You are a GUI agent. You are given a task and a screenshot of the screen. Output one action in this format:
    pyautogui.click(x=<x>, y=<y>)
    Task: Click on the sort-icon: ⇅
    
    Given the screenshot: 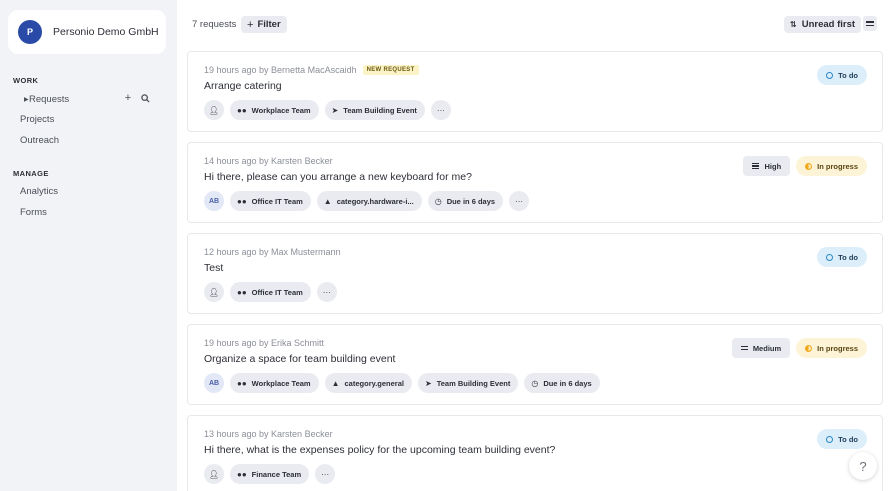 What is the action you would take?
    pyautogui.click(x=793, y=24)
    